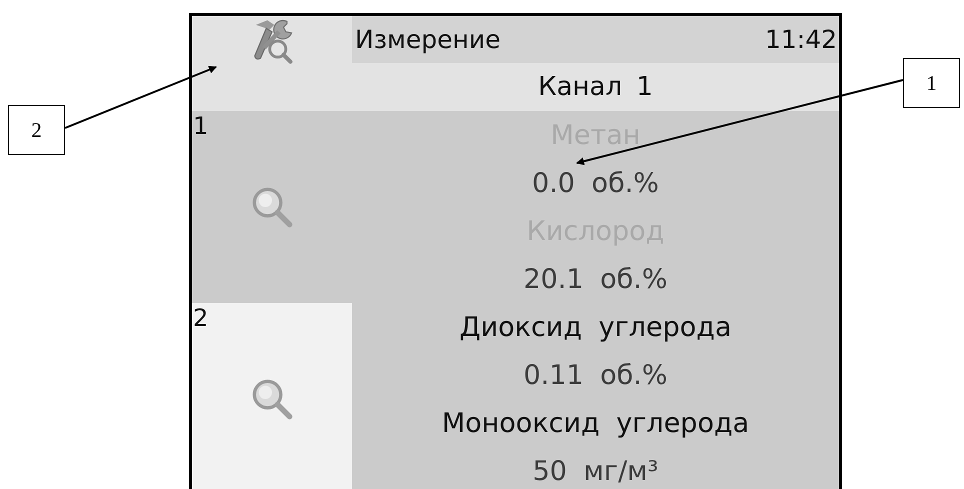 Image resolution: width=964 pixels, height=489 pixels. I want to click on sensor-number: 2, so click(200, 318).